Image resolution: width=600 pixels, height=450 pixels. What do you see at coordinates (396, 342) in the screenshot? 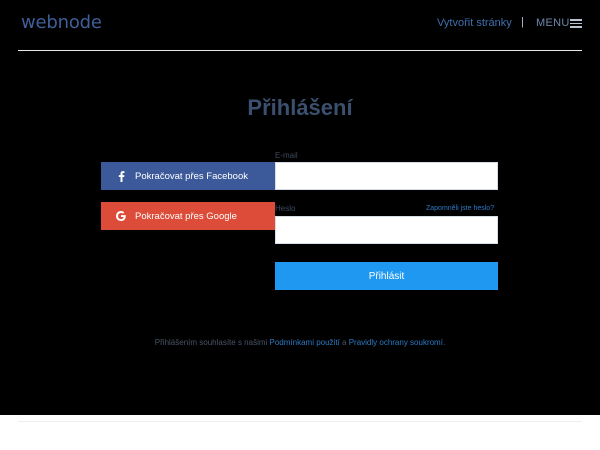
I see `privacy-policy-link: Pravidly ochrany soukromí` at bounding box center [396, 342].